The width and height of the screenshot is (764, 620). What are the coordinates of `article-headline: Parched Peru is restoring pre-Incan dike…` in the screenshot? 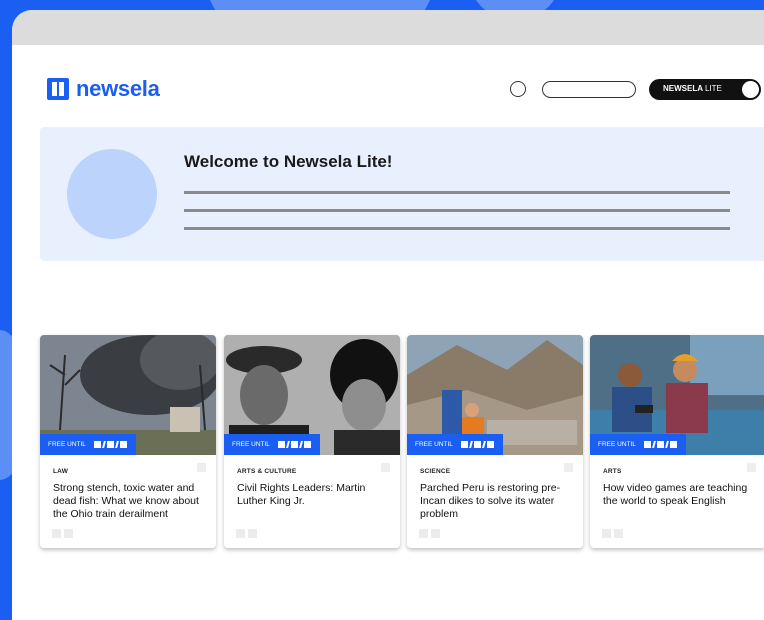 It's located at (498, 501).